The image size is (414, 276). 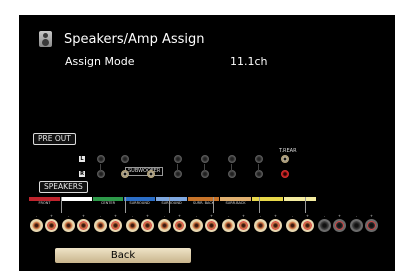 I want to click on channel-label: SURR. BACK, so click(x=203, y=203).